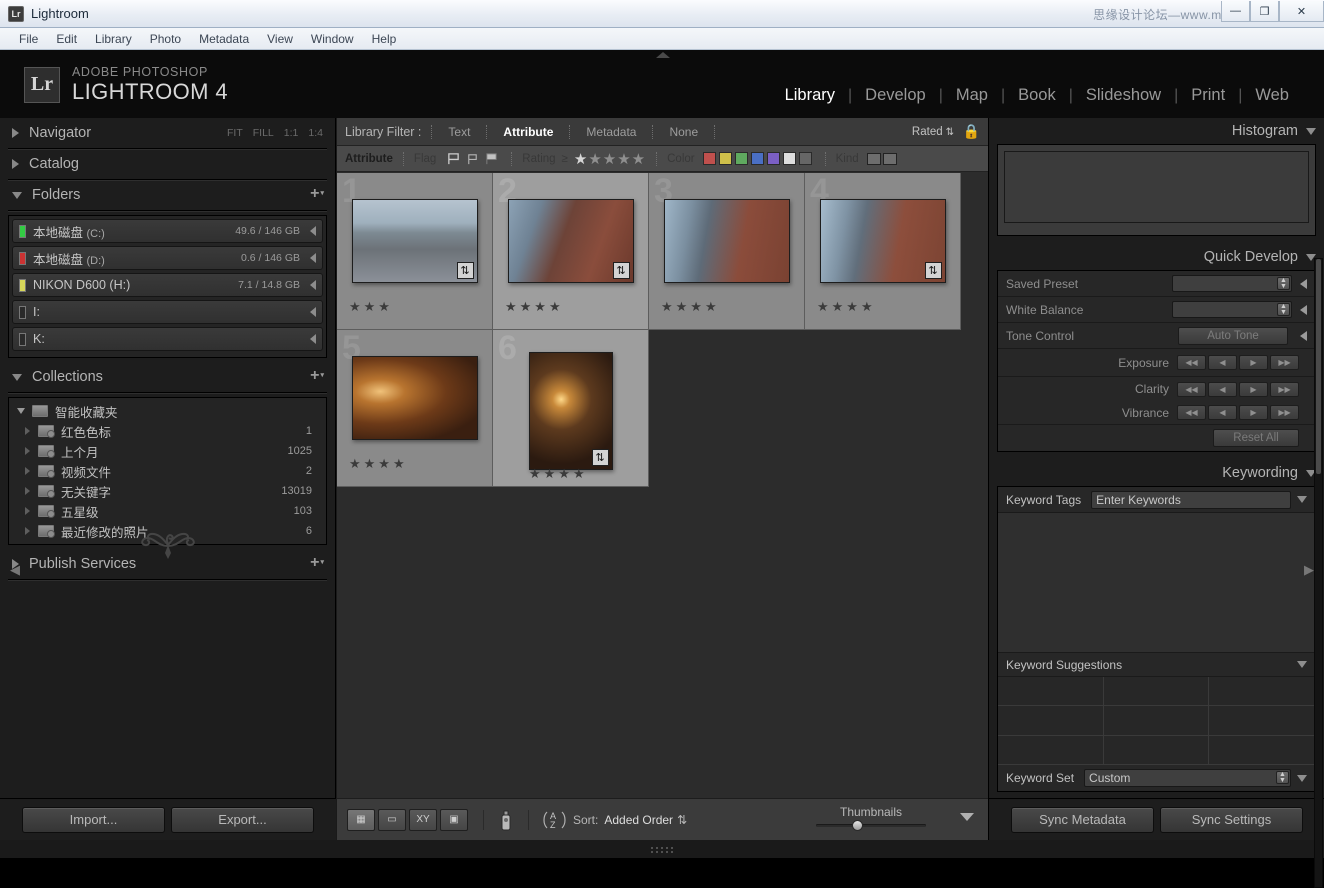 The image size is (1324, 888). Describe the element at coordinates (506, 820) in the screenshot. I see `spray-can-icon` at that location.